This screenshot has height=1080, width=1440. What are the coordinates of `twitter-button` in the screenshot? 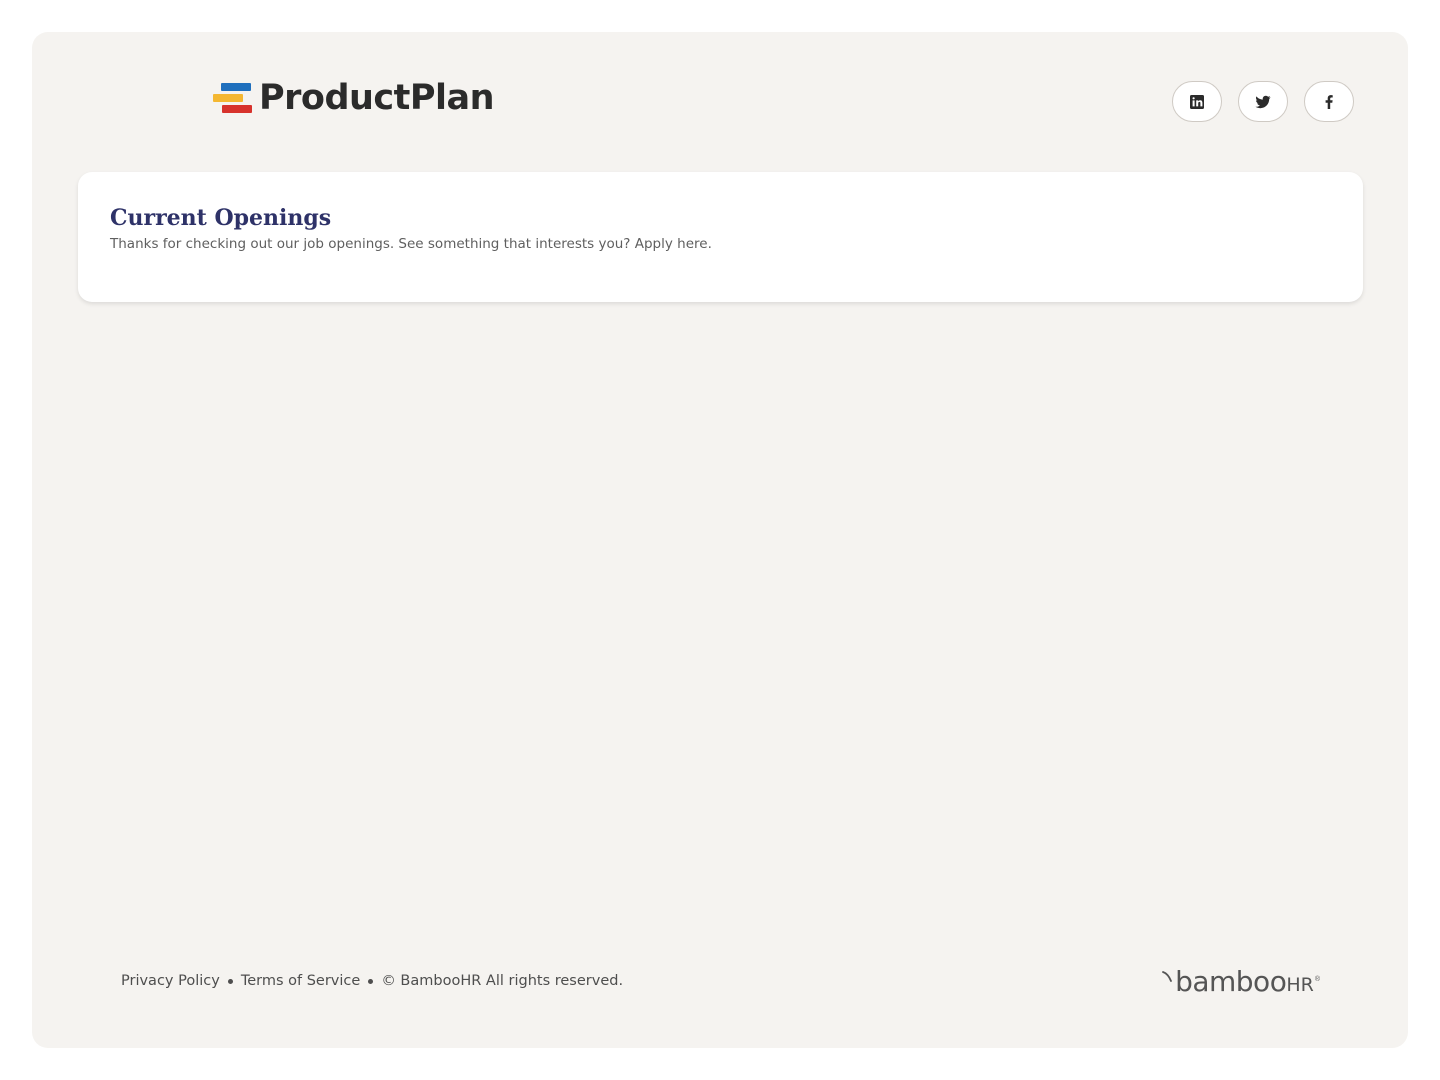 It's located at (1263, 101).